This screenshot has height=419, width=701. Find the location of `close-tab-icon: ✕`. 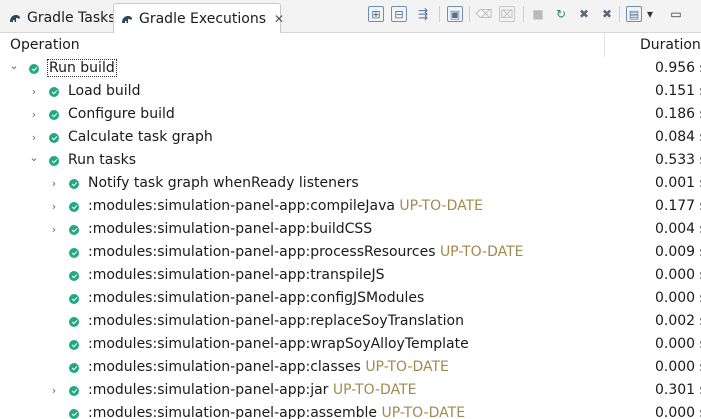

close-tab-icon: ✕ is located at coordinates (279, 19).